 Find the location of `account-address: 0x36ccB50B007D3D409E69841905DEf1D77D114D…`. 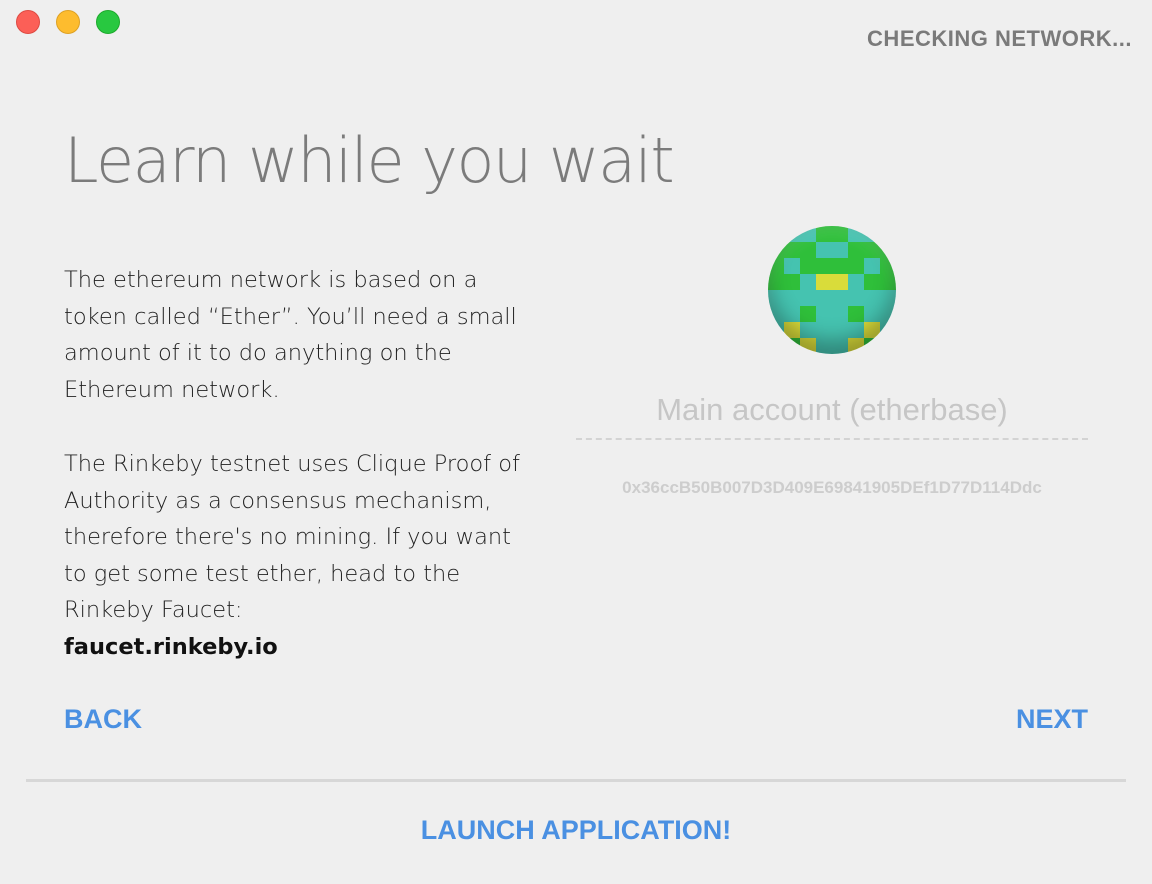

account-address: 0x36ccB50B007D3D409E69841905DEf1D77D114D… is located at coordinates (832, 487).